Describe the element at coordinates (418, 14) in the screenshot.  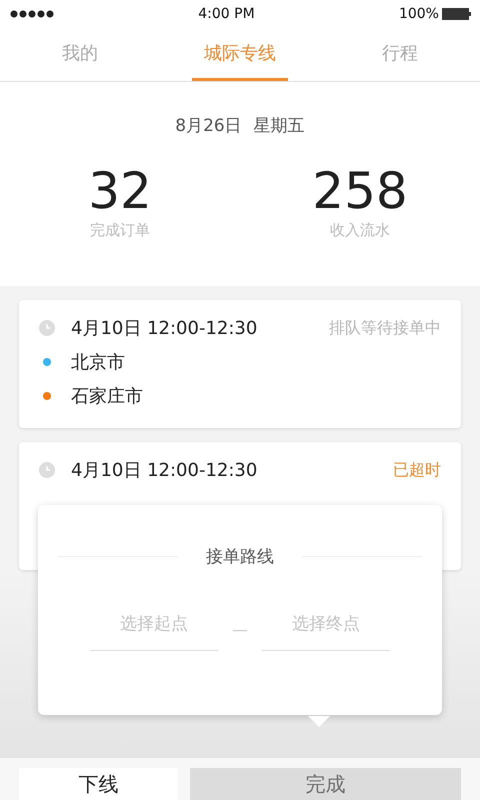
I see `battery-percent: 100%` at that location.